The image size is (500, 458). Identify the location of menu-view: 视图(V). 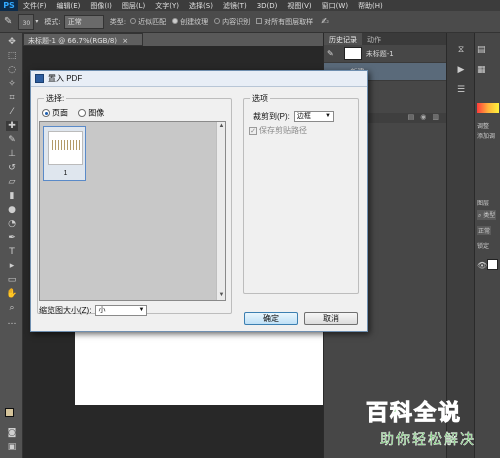
(299, 6).